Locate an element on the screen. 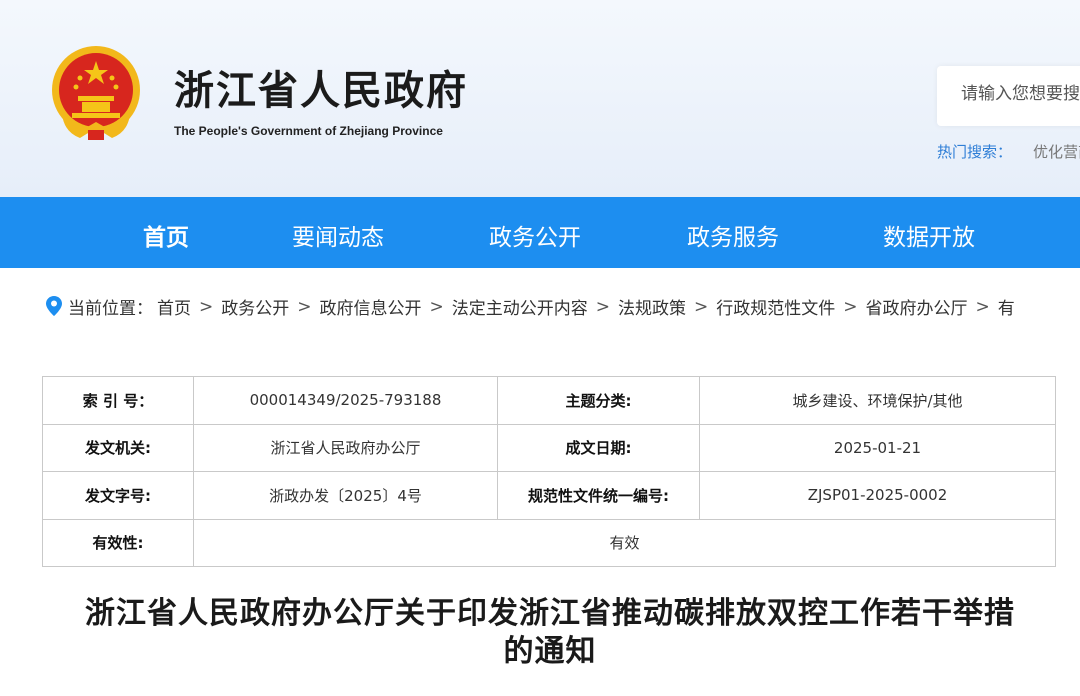 The image size is (1080, 696). main-nav: 首页 要闻动态 政务公开 政务服务 数据开放 is located at coordinates (540, 232).